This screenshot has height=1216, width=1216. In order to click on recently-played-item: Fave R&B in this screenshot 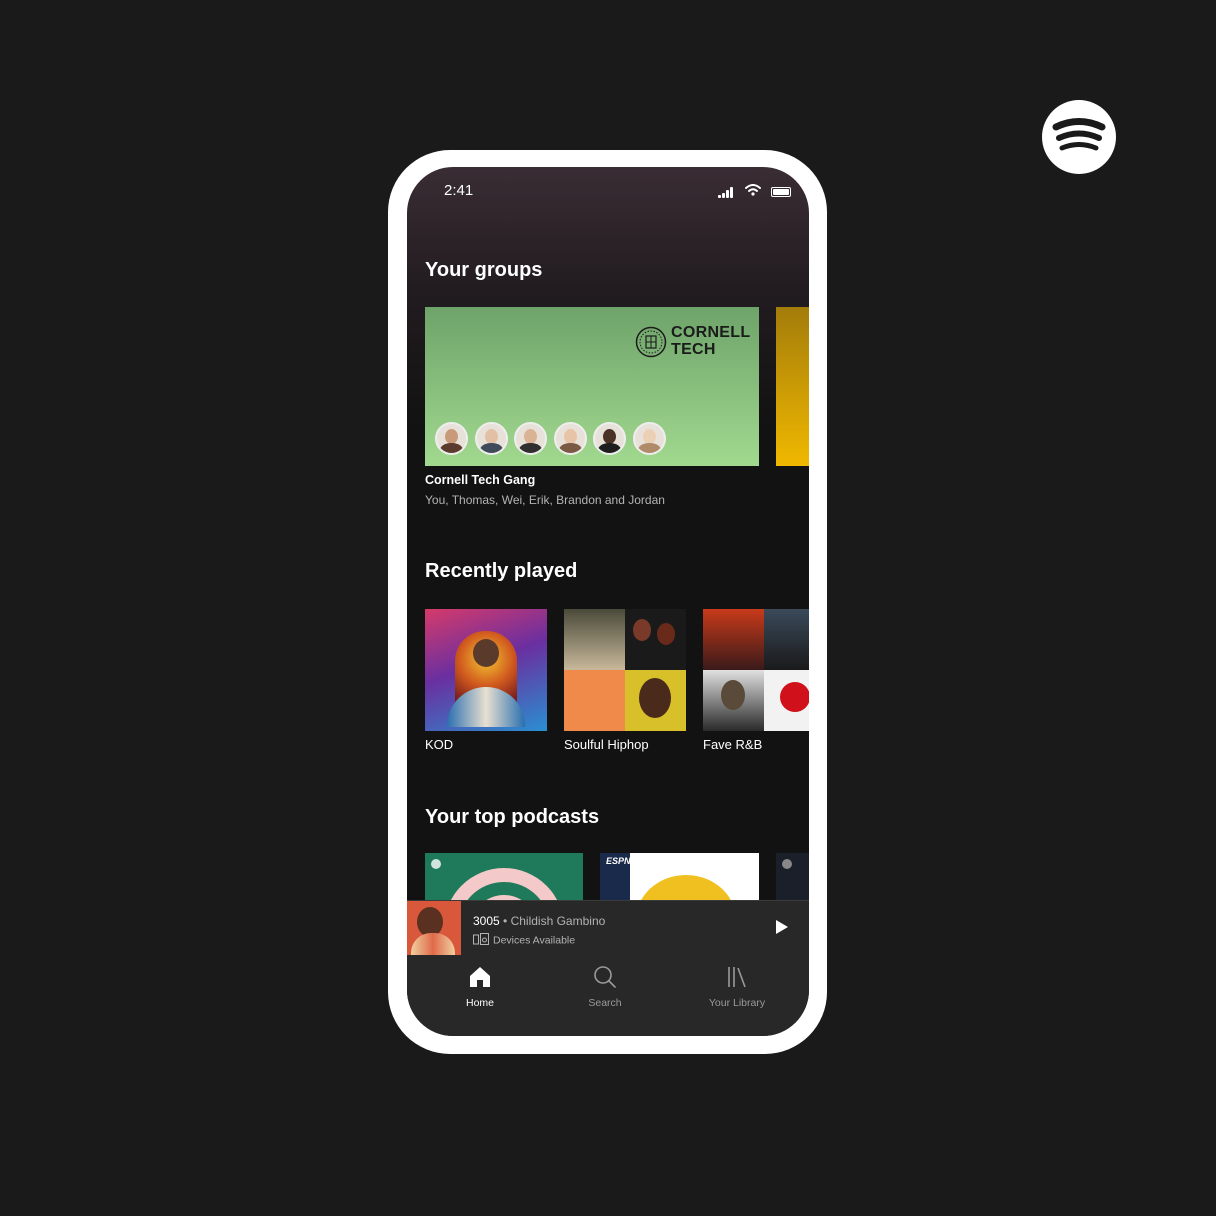, I will do `click(756, 680)`.